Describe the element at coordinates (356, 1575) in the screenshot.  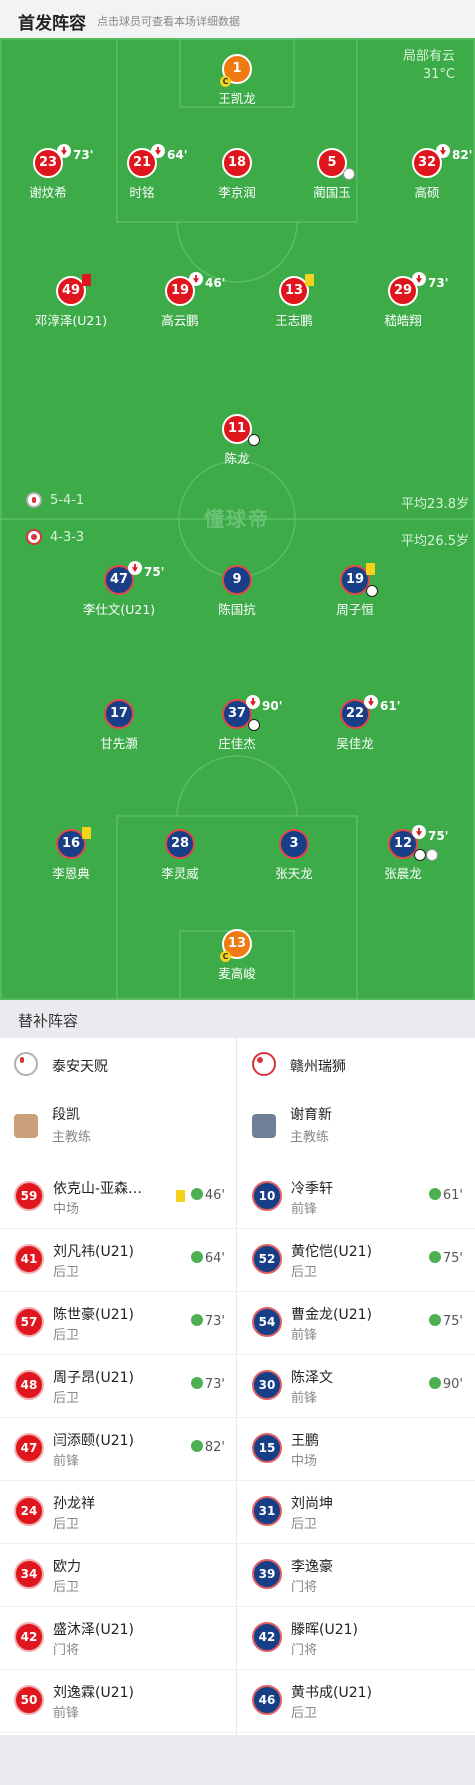
I see `substitute-row: 39 李逸豪 门将` at that location.